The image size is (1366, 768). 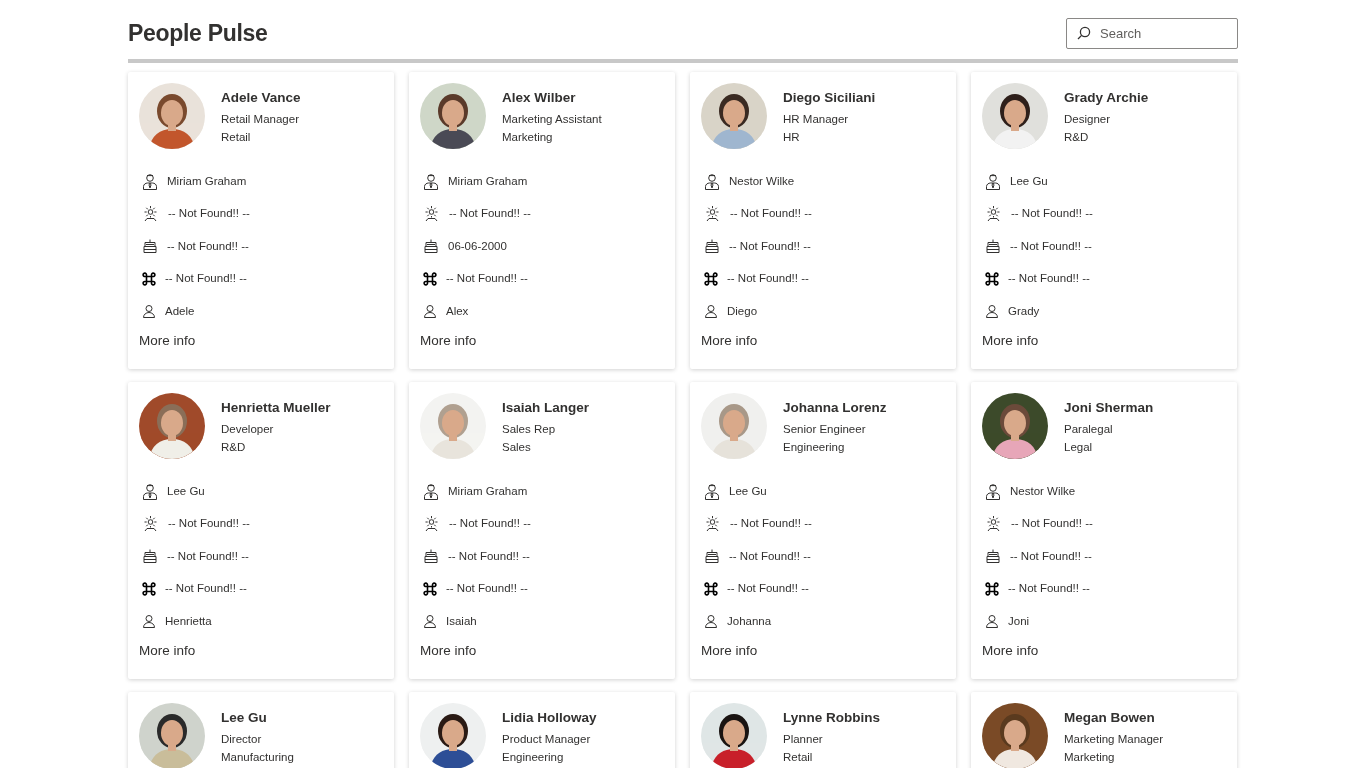 I want to click on detail-text: Grady, so click(x=1024, y=311).